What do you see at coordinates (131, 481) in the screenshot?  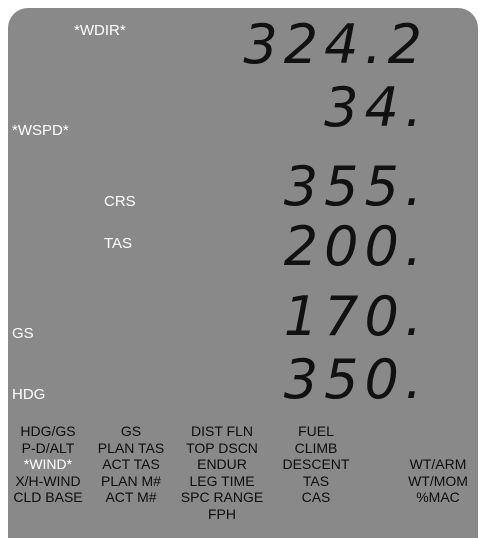 I see `menu-item-plan-mach: PLAN M#` at bounding box center [131, 481].